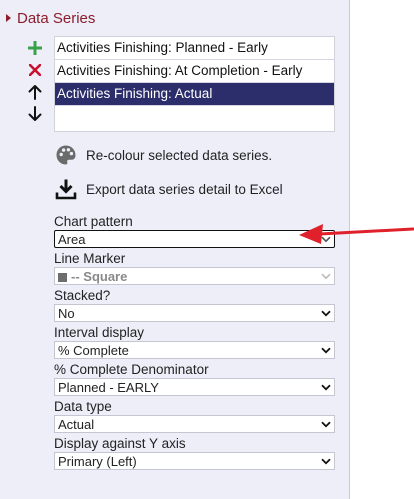 This screenshot has width=414, height=499. I want to click on line-marker-label: Line Marker, so click(90, 258).